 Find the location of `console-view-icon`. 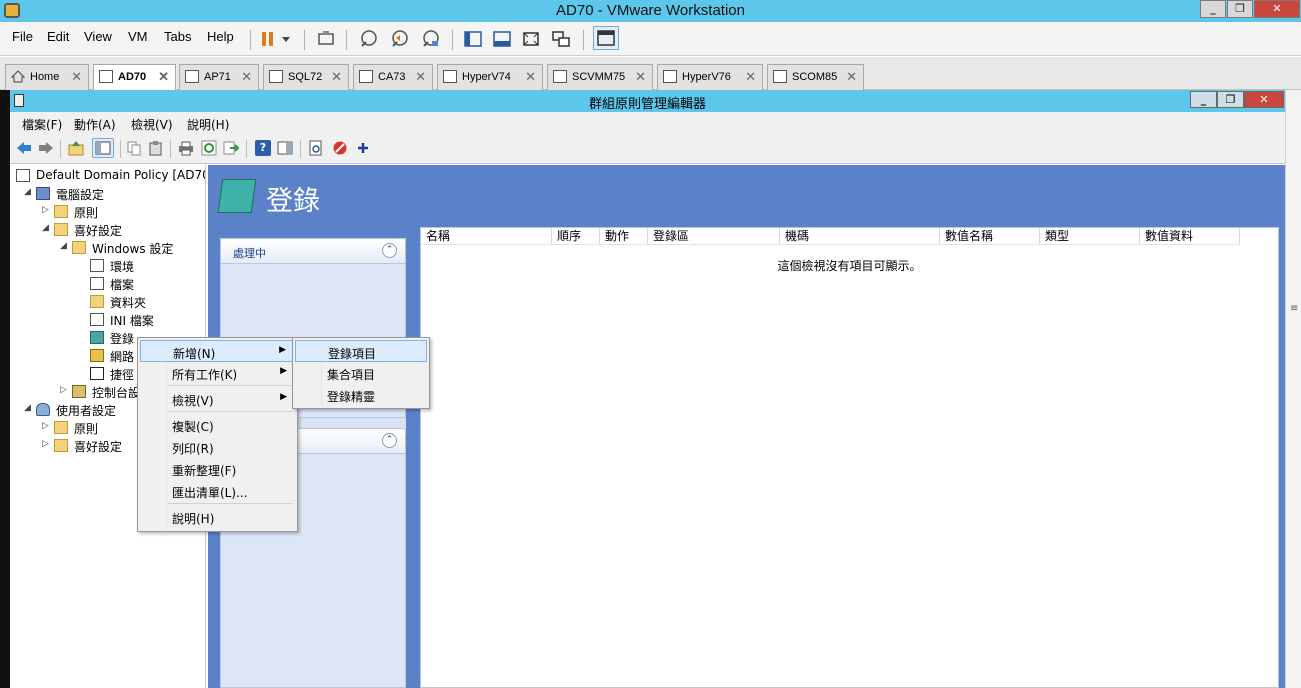

console-view-icon is located at coordinates (502, 39).